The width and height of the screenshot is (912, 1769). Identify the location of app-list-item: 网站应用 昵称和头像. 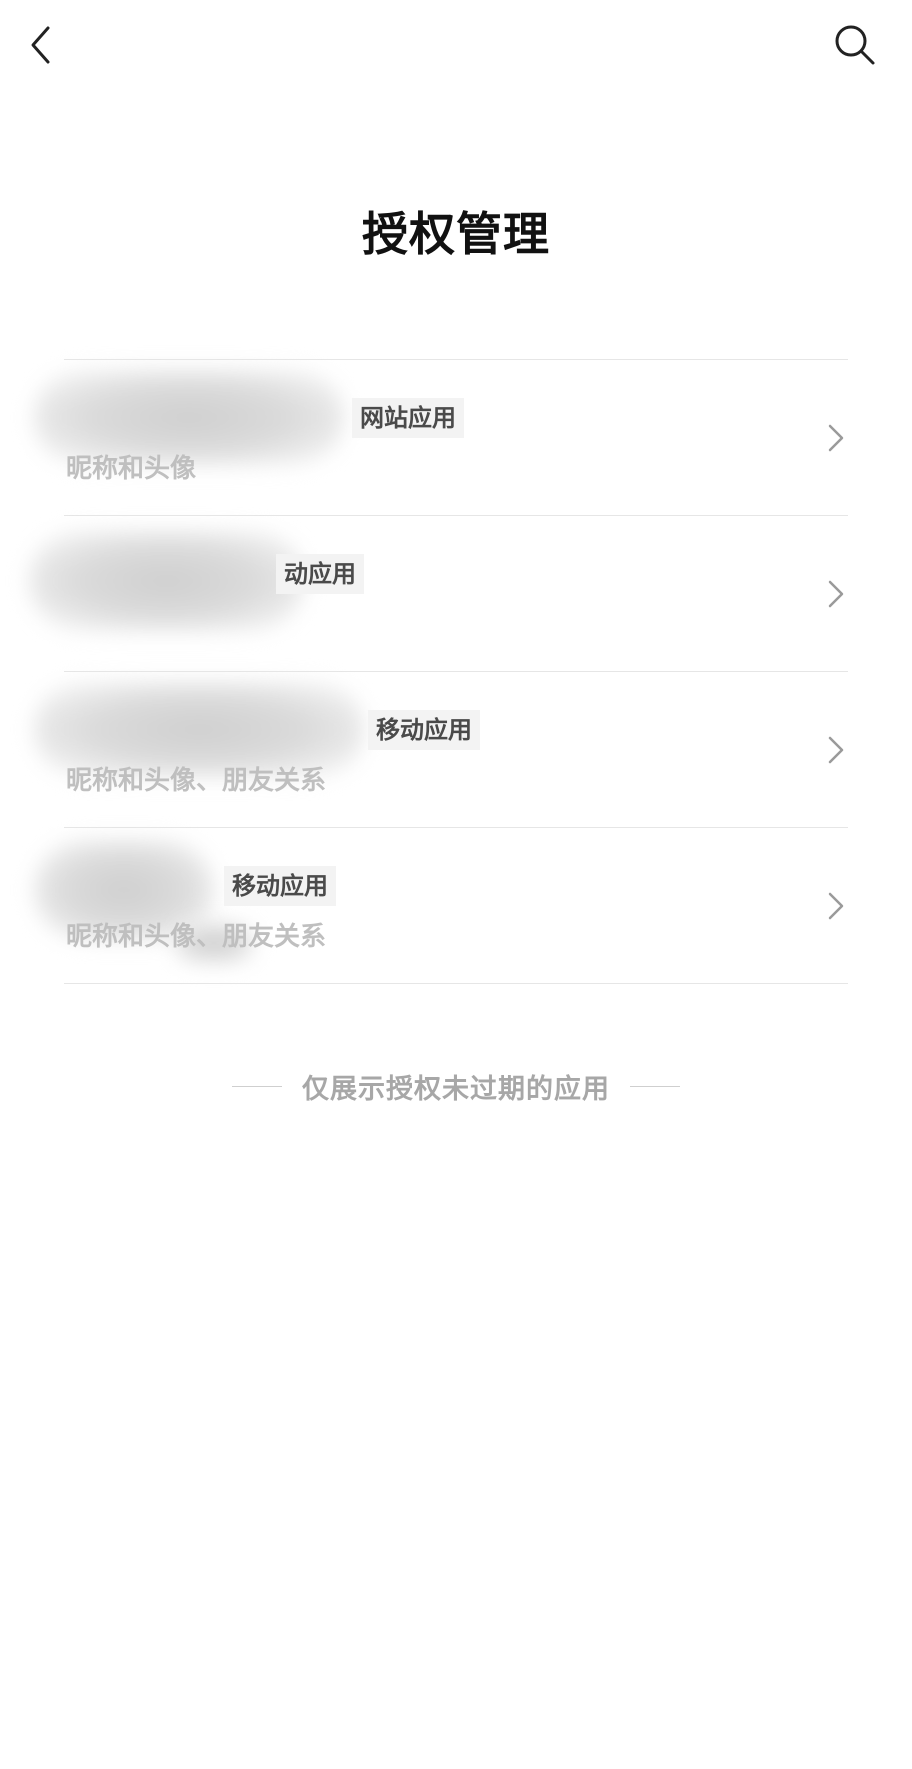
(441, 438).